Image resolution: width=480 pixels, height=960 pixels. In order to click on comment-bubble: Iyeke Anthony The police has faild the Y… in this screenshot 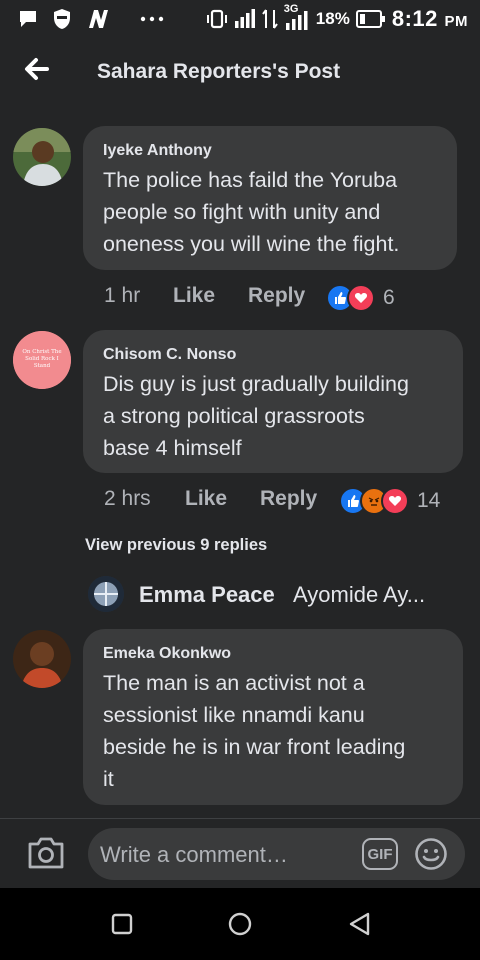, I will do `click(270, 198)`.